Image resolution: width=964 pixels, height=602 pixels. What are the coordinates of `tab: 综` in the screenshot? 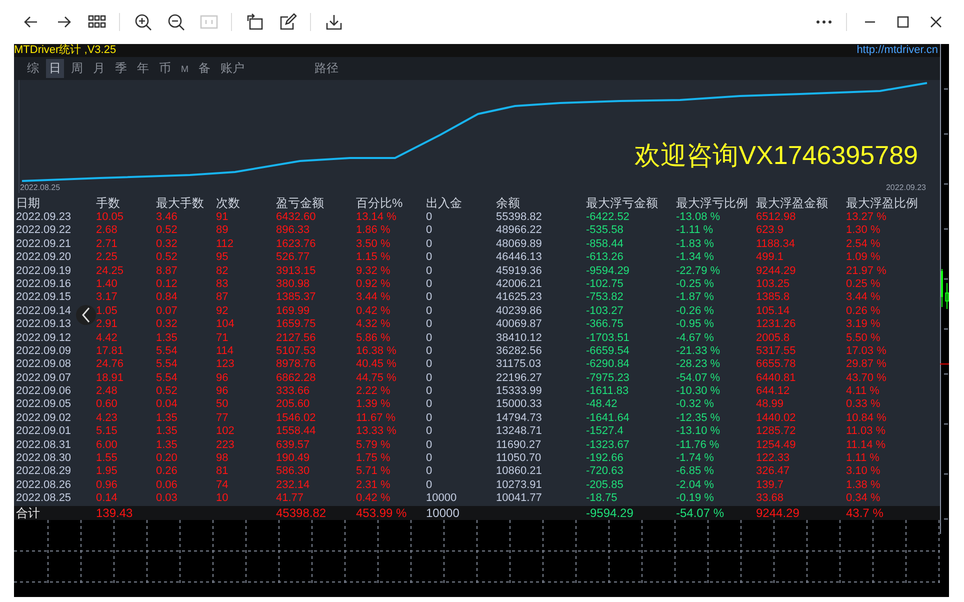 It's located at (33, 68).